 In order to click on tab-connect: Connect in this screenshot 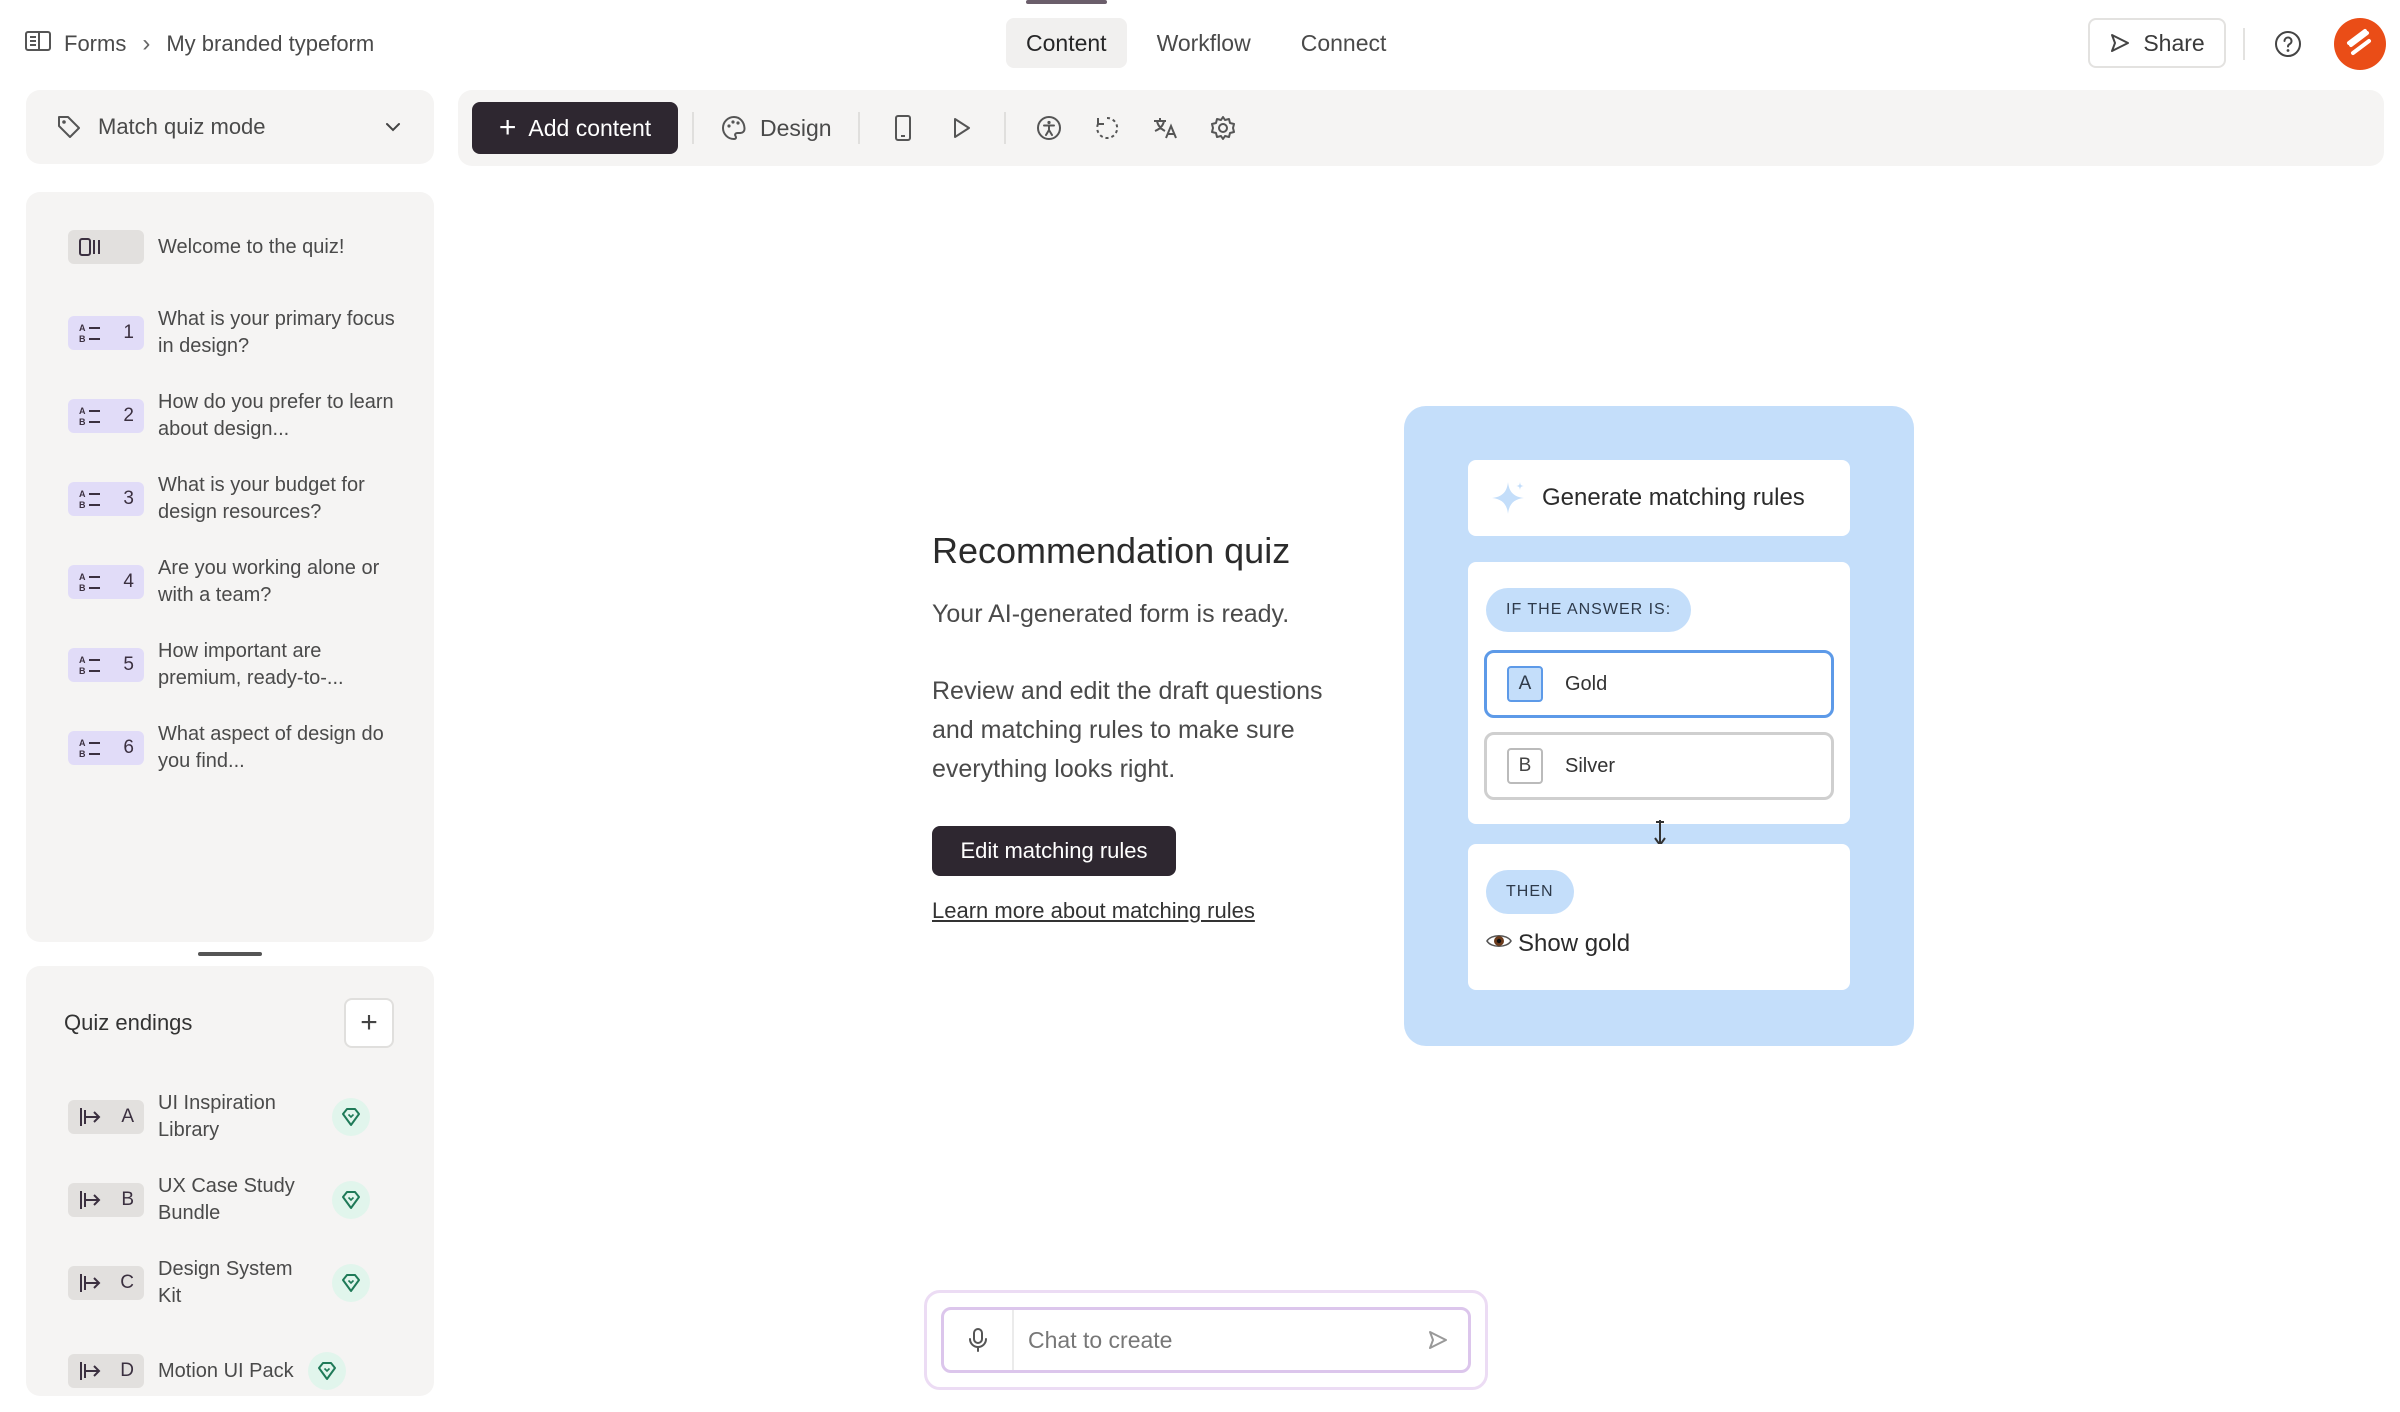, I will do `click(1344, 43)`.